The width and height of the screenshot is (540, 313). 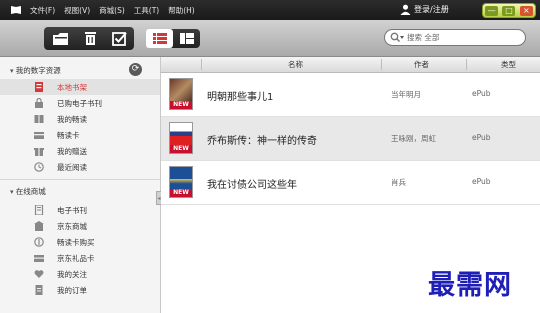 I want to click on lock-icon, so click(x=39, y=103).